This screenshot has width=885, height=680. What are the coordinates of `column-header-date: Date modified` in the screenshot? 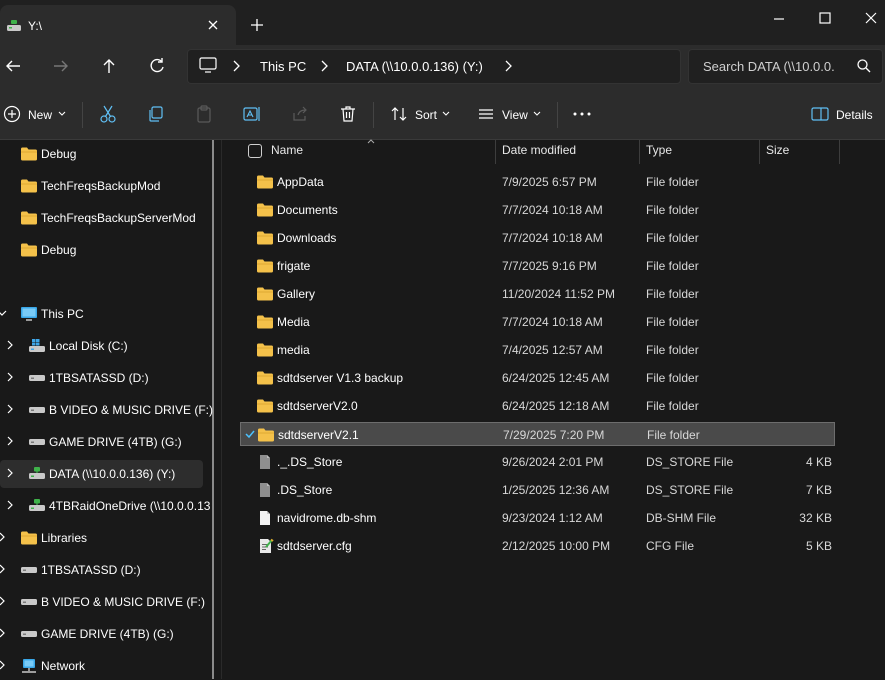 It's located at (539, 150).